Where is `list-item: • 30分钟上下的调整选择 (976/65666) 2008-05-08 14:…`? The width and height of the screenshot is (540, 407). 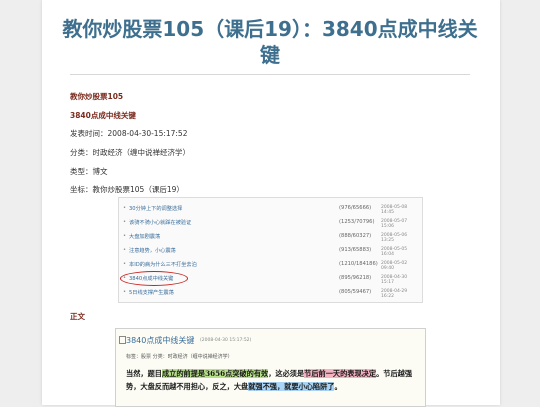 list-item: • 30分钟上下的调整选择 (976/65666) 2008-05-08 14:… is located at coordinates (270, 208).